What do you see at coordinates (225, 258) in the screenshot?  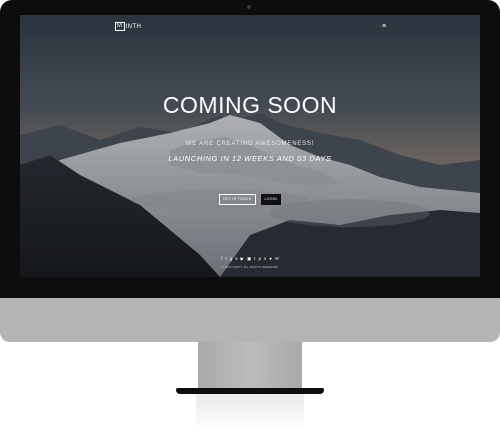 I see `twitter-icon: t` at bounding box center [225, 258].